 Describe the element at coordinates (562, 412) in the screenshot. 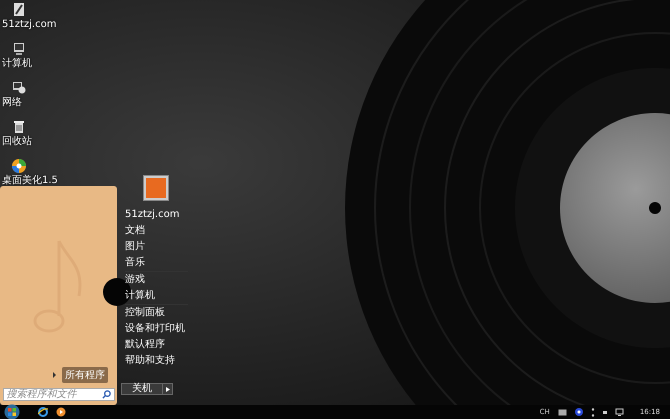

I see `keyboard-icon` at that location.